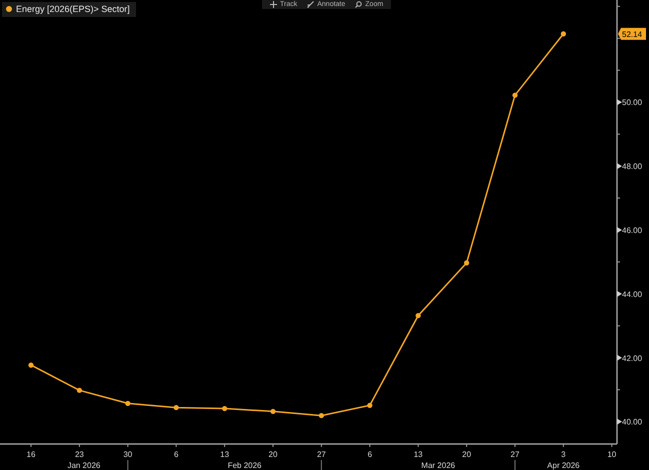  What do you see at coordinates (358, 4) in the screenshot?
I see `zoom-icon` at bounding box center [358, 4].